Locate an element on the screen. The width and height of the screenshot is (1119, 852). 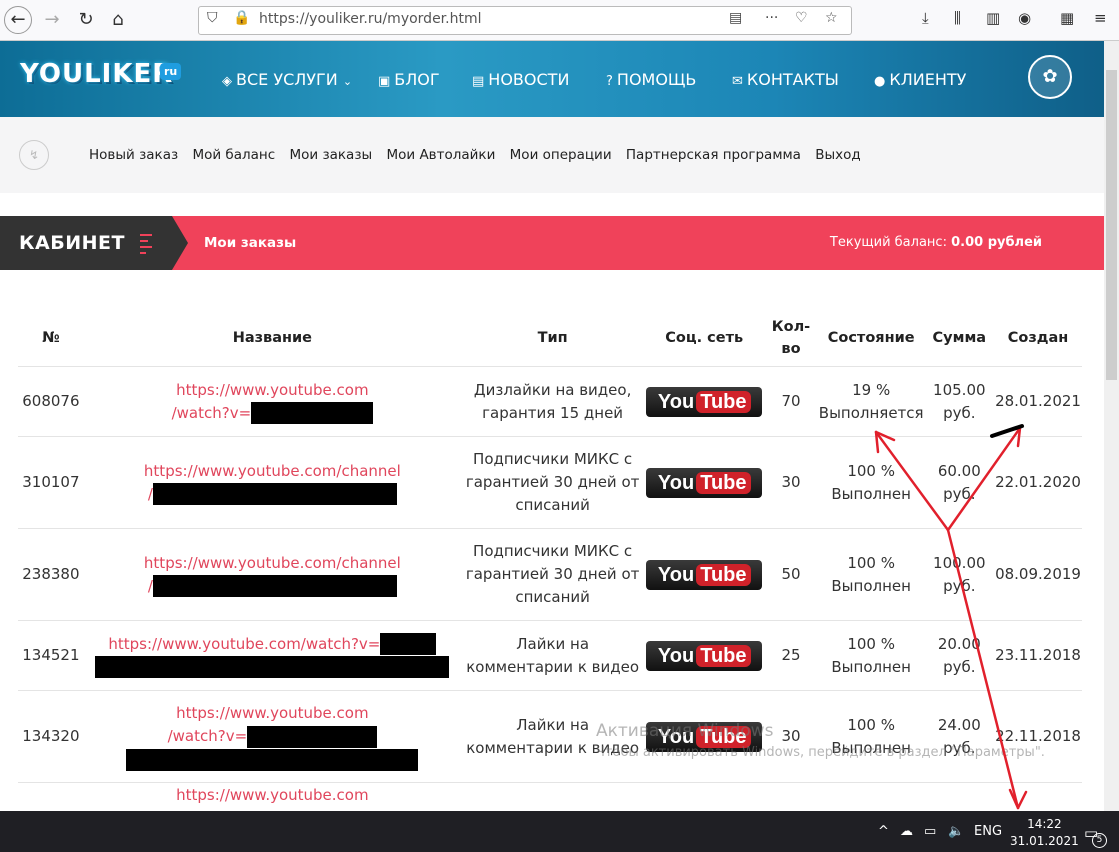
windows-taskbar: ^ ☁ ▭ 🔈 ENG 14:22 31.01.2021 ▭ 5 is located at coordinates (559, 831).